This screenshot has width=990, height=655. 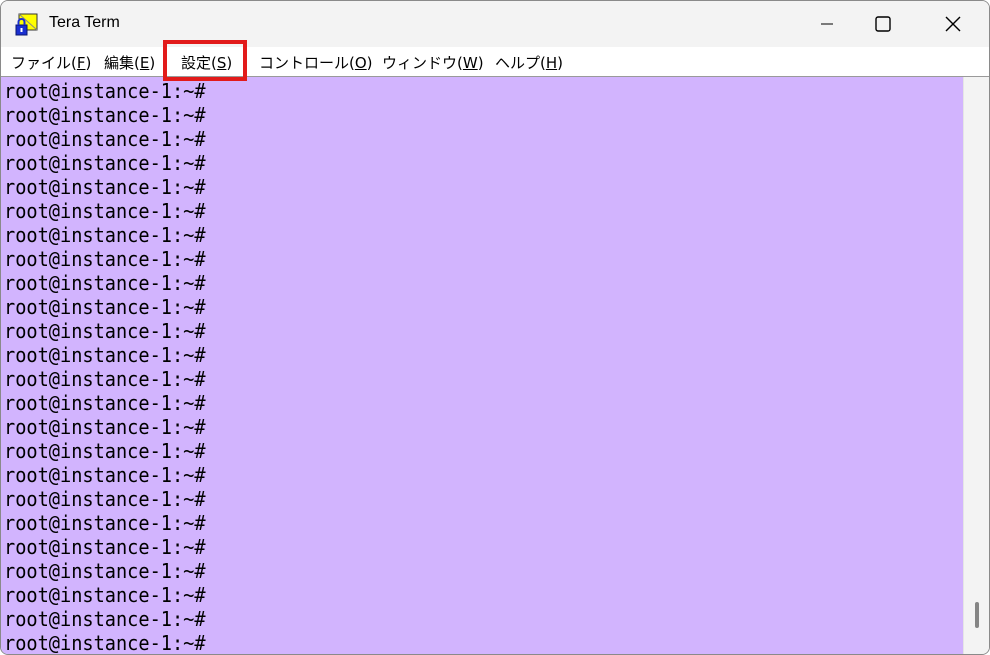 I want to click on title-bar: Tera Term, so click(x=495, y=24).